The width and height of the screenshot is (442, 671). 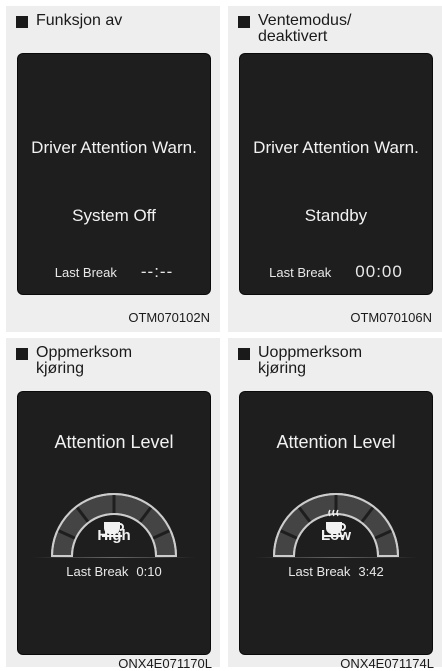 What do you see at coordinates (336, 215) in the screenshot?
I see `system-status: Standby` at bounding box center [336, 215].